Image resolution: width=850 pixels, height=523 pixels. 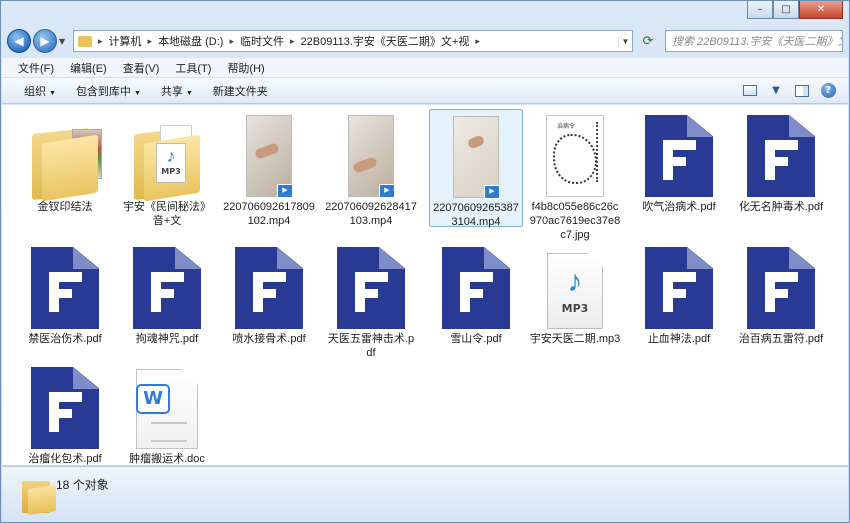 What do you see at coordinates (625, 41) in the screenshot?
I see `address-dropdown: ▼` at bounding box center [625, 41].